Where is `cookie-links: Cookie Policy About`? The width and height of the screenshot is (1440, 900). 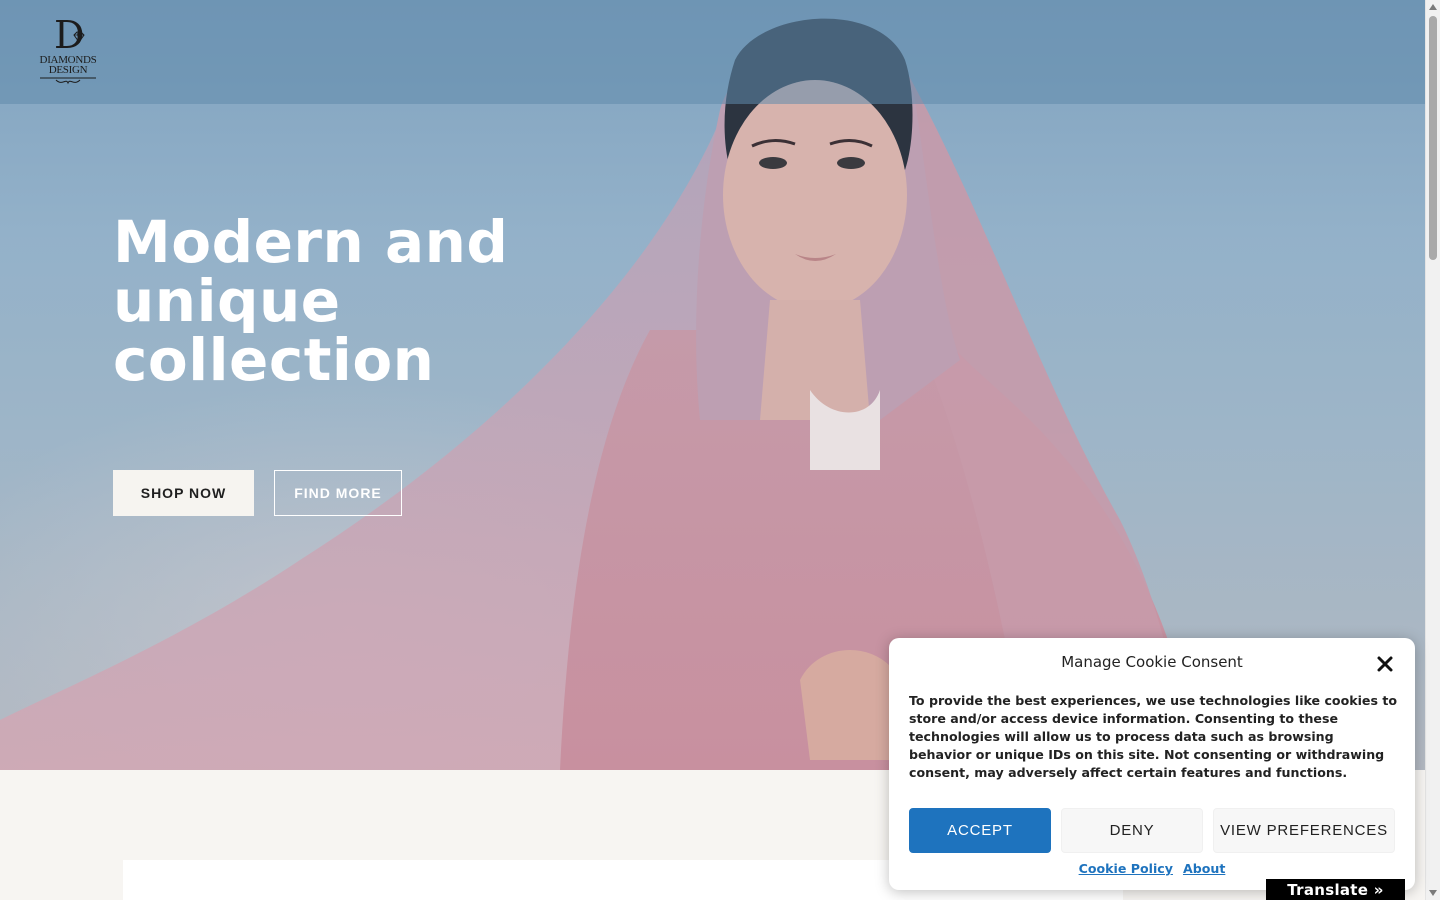
cookie-links: Cookie Policy About is located at coordinates (1152, 868).